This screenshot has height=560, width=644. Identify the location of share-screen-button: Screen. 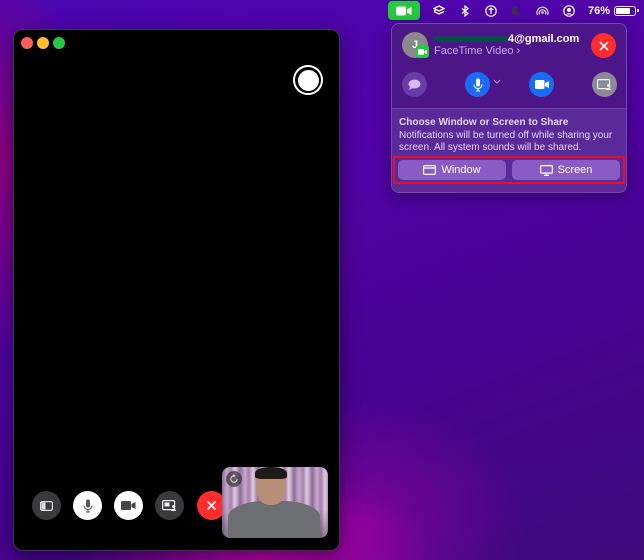
(566, 170).